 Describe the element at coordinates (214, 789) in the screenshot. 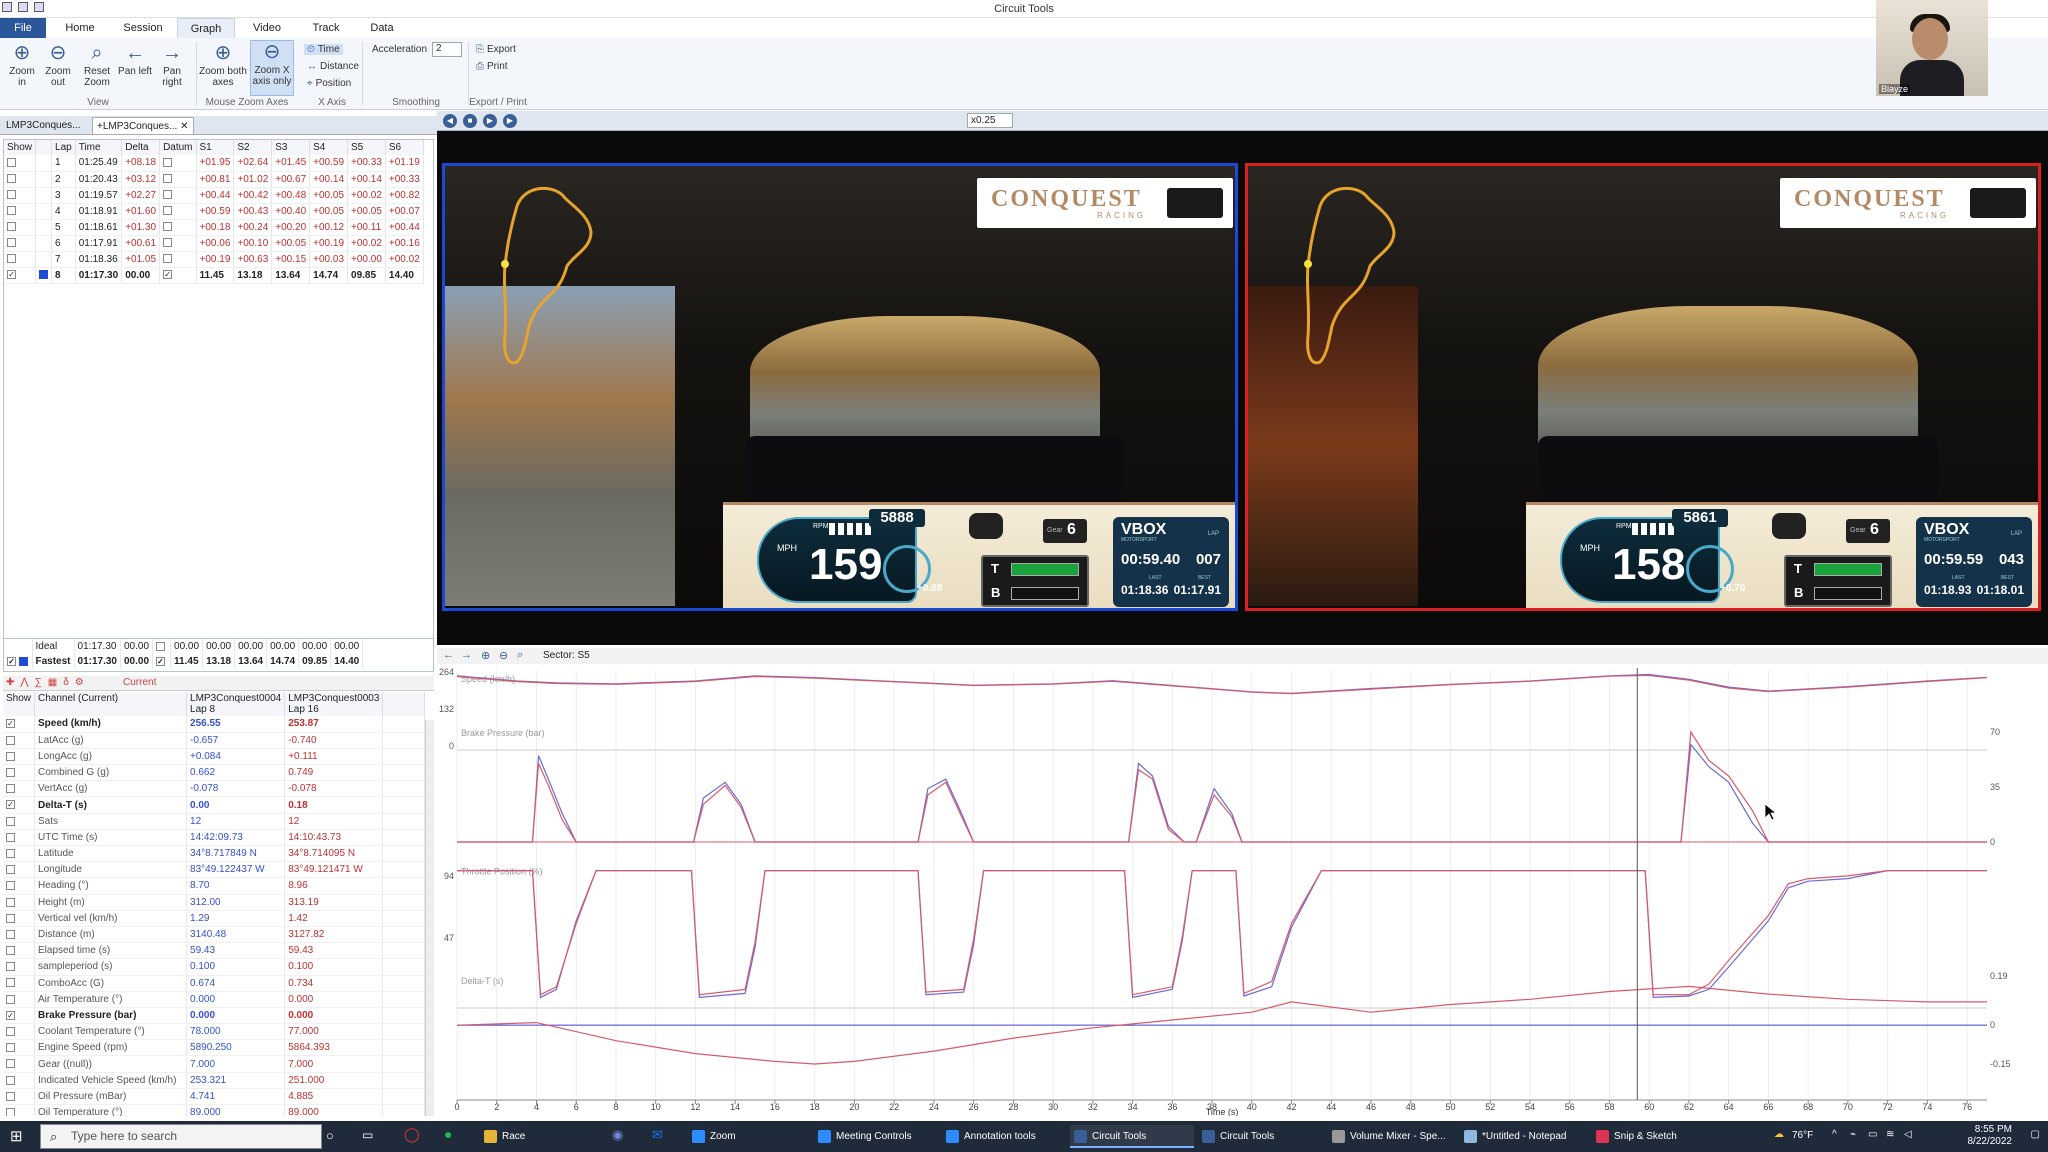

I see `channel-row: VertAcc (g) -0.078 -0.078` at that location.